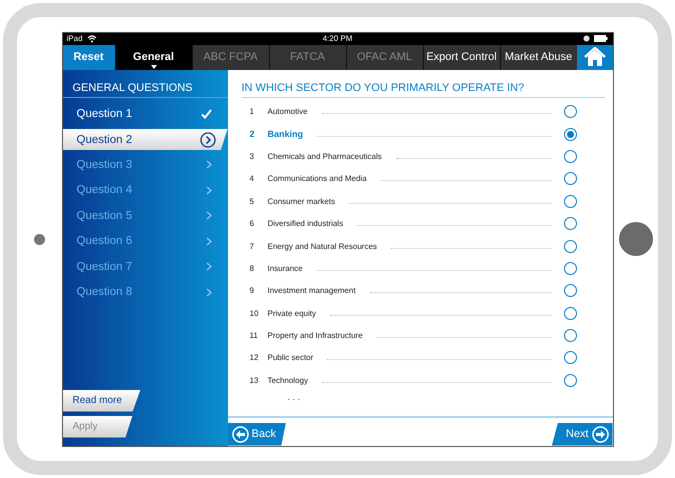 The height and width of the screenshot is (478, 675). Describe the element at coordinates (255, 313) in the screenshot. I see `option-number: 10` at that location.